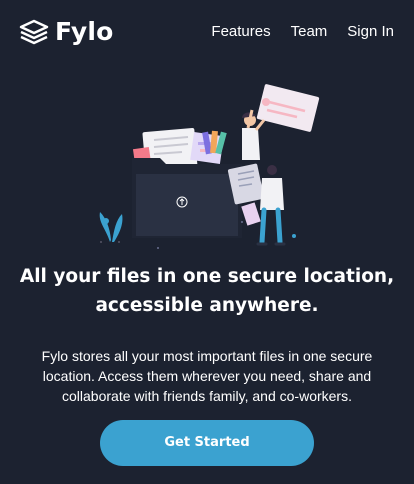 This screenshot has height=484, width=414. Describe the element at coordinates (111, 227) in the screenshot. I see `plant-illustration` at that location.